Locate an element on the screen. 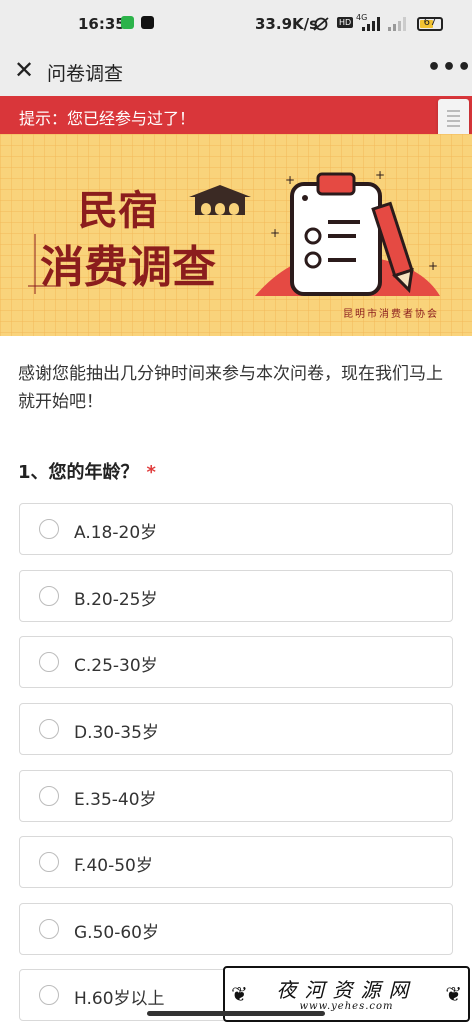 This screenshot has height=1024, width=472. ornament-right-icon: ❦ is located at coordinates (453, 994).